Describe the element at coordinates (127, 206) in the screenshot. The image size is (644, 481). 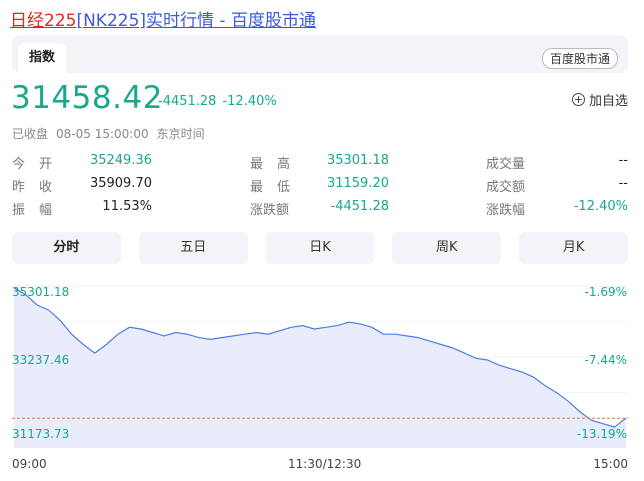
I see `amplitude-value: 11.53%` at that location.